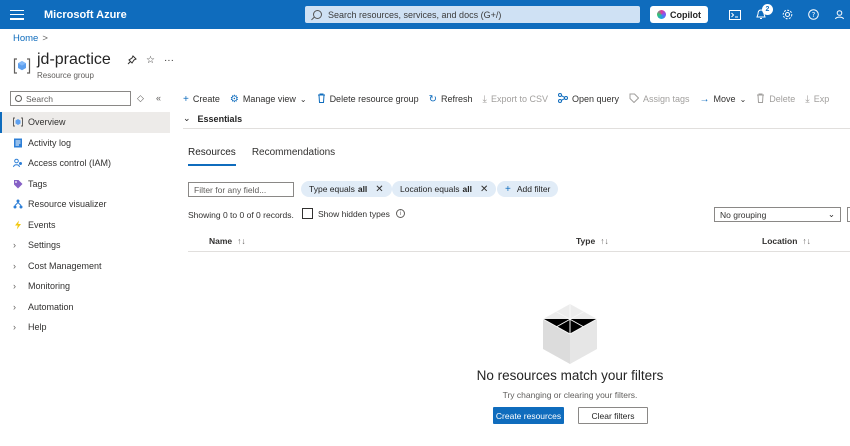 Image resolution: width=850 pixels, height=446 pixels. Describe the element at coordinates (85, 143) in the screenshot. I see `sidebar-item-activity-log: Activity log` at that location.